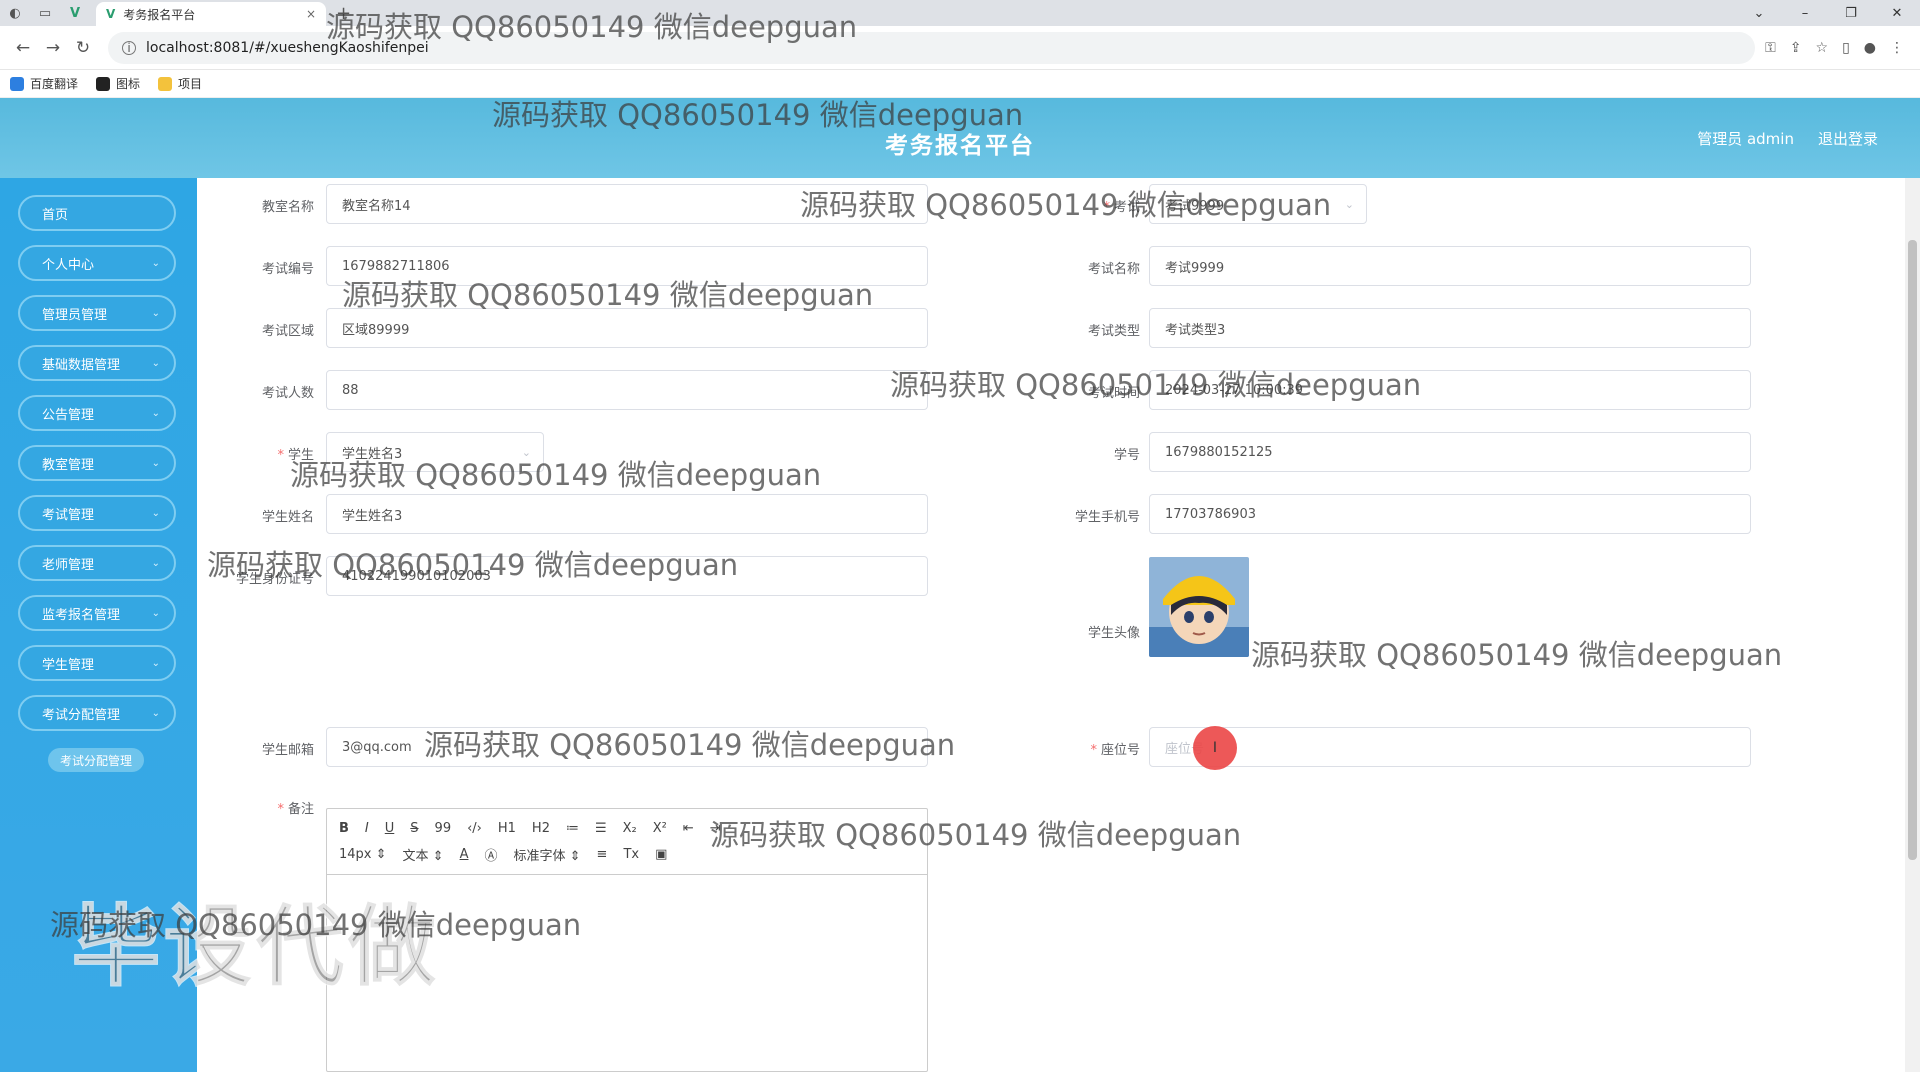 The image size is (1920, 1072). What do you see at coordinates (372, 454) in the screenshot?
I see `select-value: 学生姓名3` at bounding box center [372, 454].